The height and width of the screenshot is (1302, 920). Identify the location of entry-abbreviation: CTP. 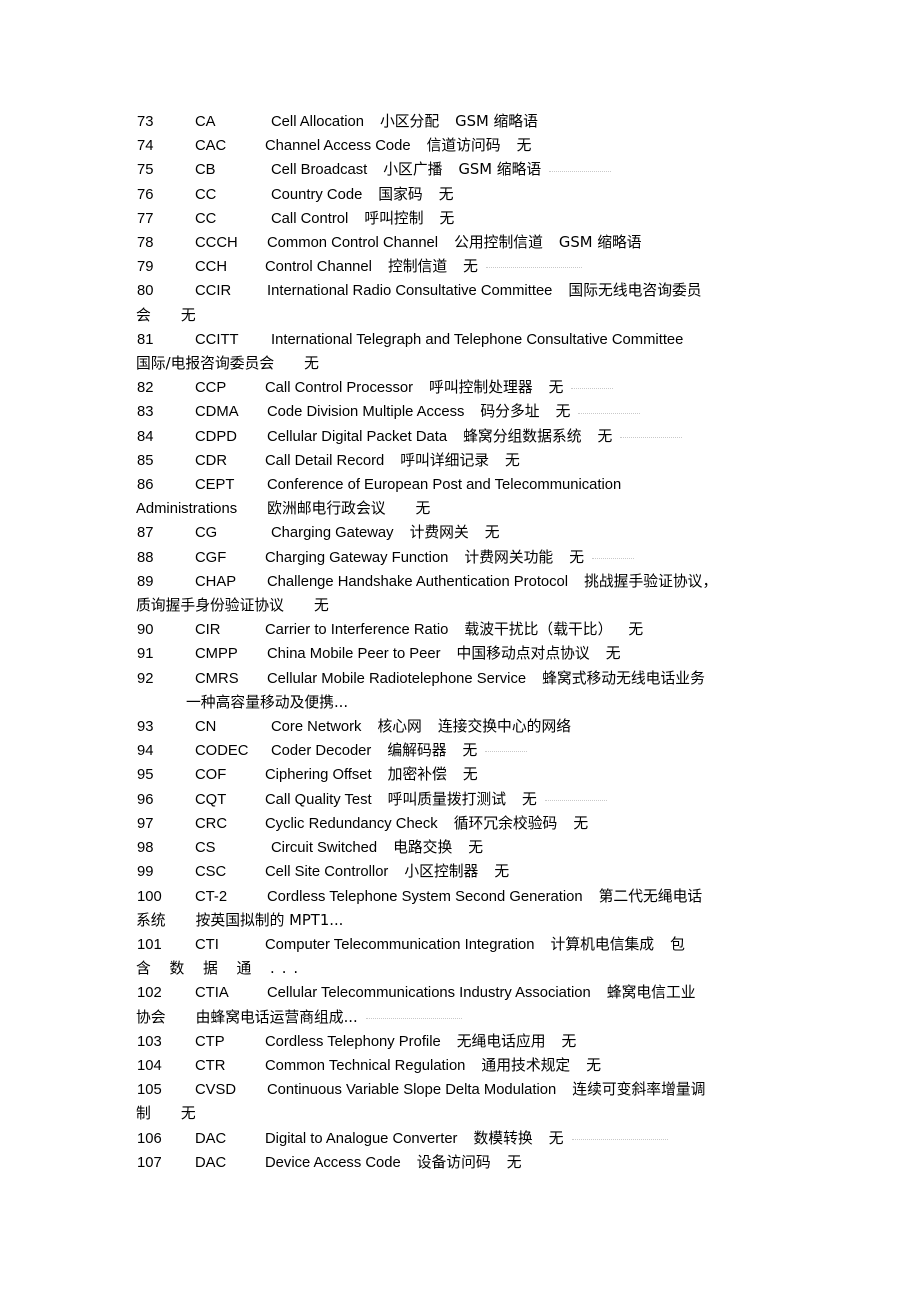
(210, 1041).